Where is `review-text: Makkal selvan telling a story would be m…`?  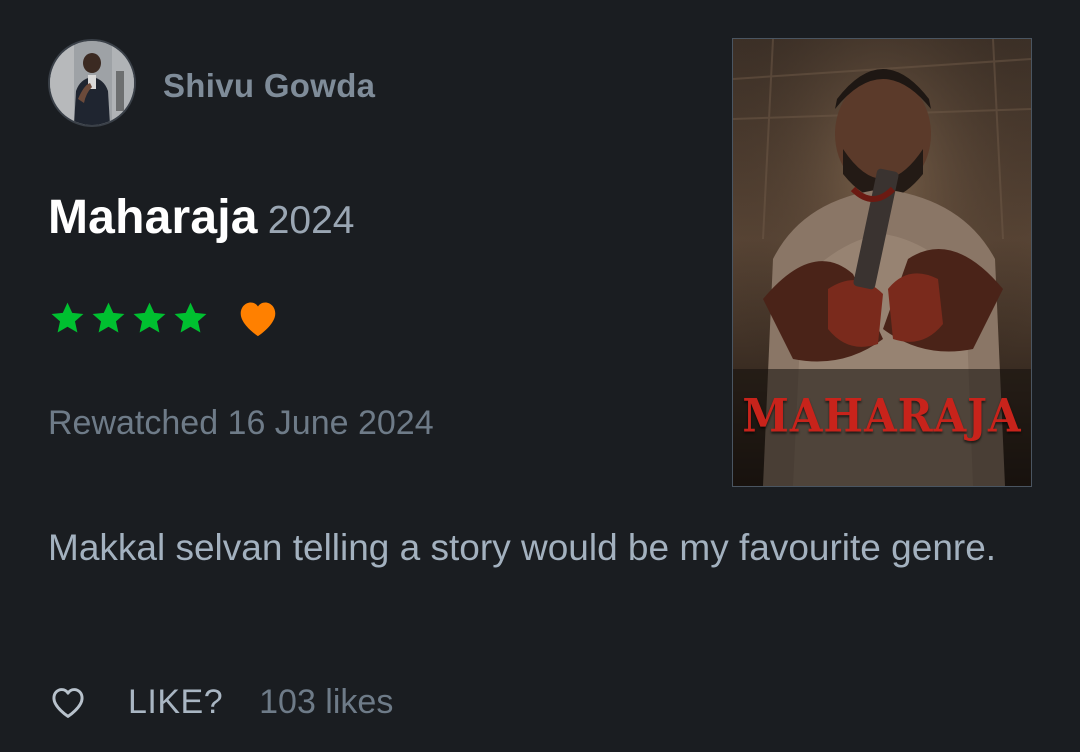
review-text: Makkal selvan telling a story would be m… is located at coordinates (522, 547).